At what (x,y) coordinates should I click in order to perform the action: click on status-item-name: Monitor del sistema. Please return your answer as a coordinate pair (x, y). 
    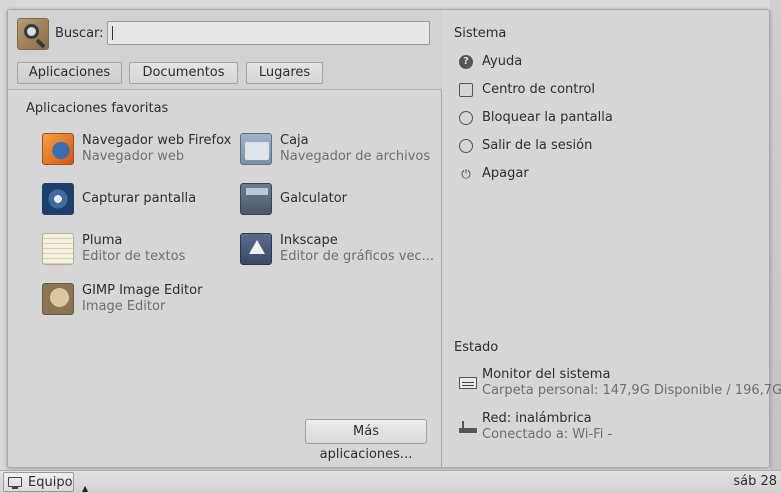
    Looking at the image, I should click on (546, 374).